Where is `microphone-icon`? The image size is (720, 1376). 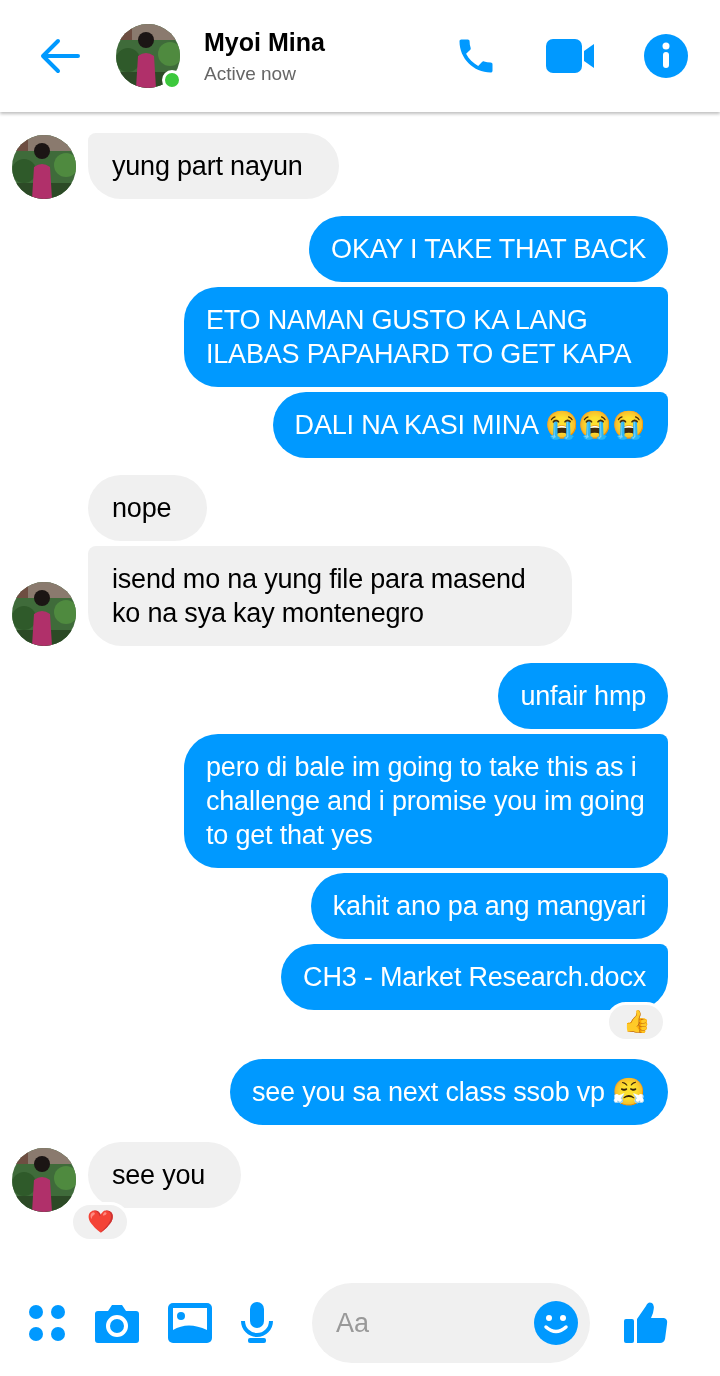
microphone-icon is located at coordinates (257, 1323).